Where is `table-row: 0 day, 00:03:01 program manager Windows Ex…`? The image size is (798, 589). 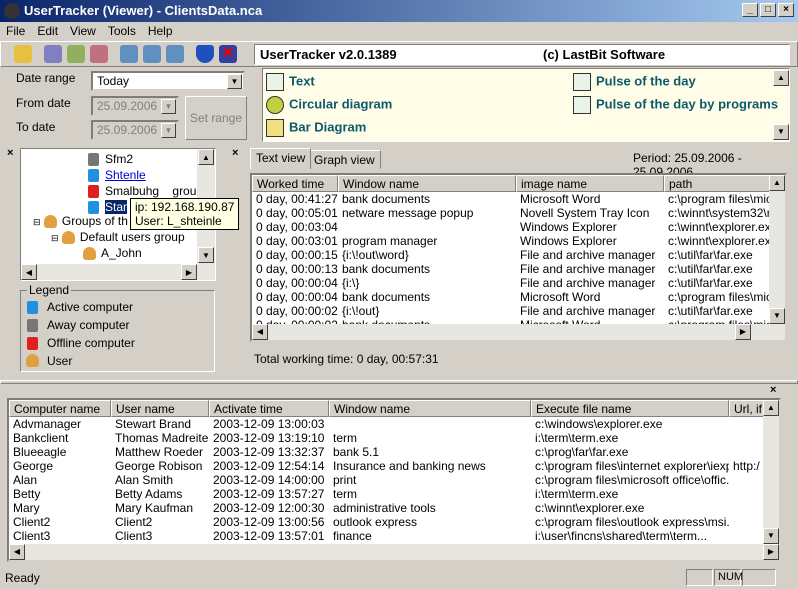 table-row: 0 day, 00:03:01 program manager Windows Ex… is located at coordinates (518, 241).